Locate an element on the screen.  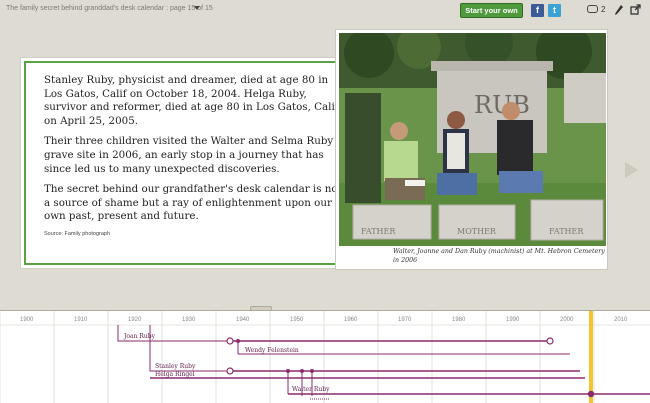
comment-count: 2 is located at coordinates (603, 9).